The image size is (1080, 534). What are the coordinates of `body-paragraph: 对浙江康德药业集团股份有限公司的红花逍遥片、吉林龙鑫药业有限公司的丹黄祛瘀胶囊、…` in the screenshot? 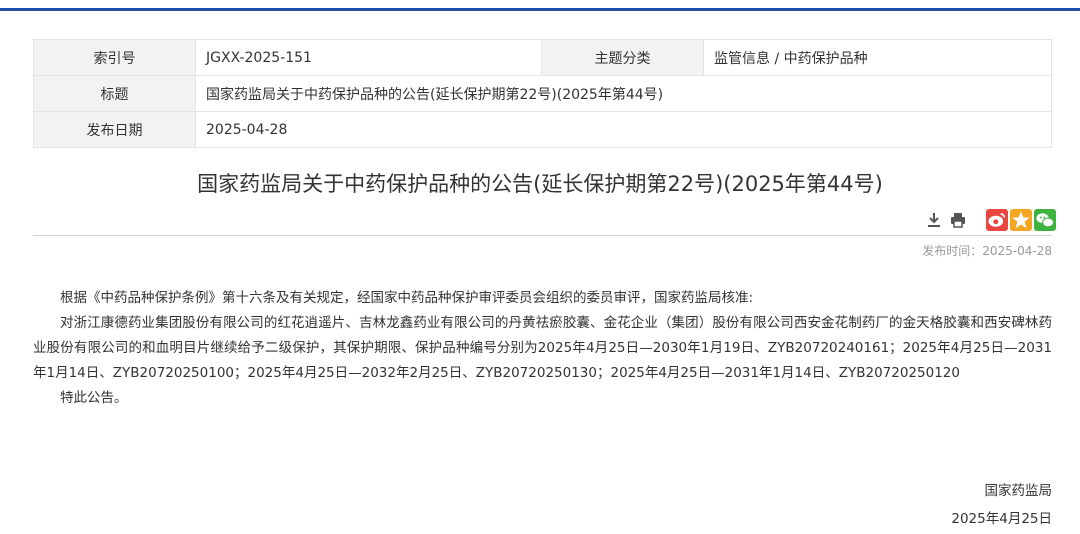 It's located at (542, 348).